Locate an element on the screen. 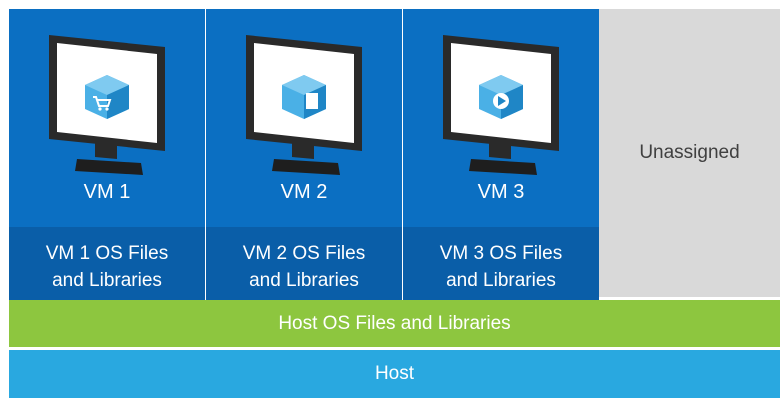 The image size is (780, 398). vm-os-files-label-1: VM 1 OS Files and Libraries is located at coordinates (107, 267).